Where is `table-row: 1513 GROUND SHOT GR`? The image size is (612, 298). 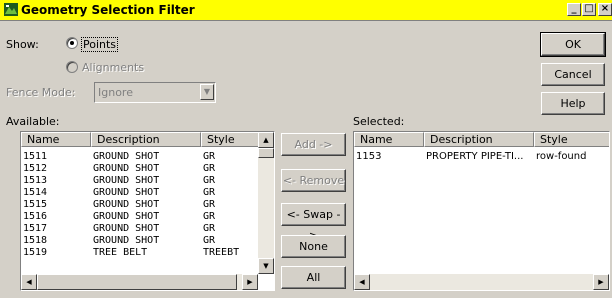 table-row: 1513 GROUND SHOT GR is located at coordinates (140, 181).